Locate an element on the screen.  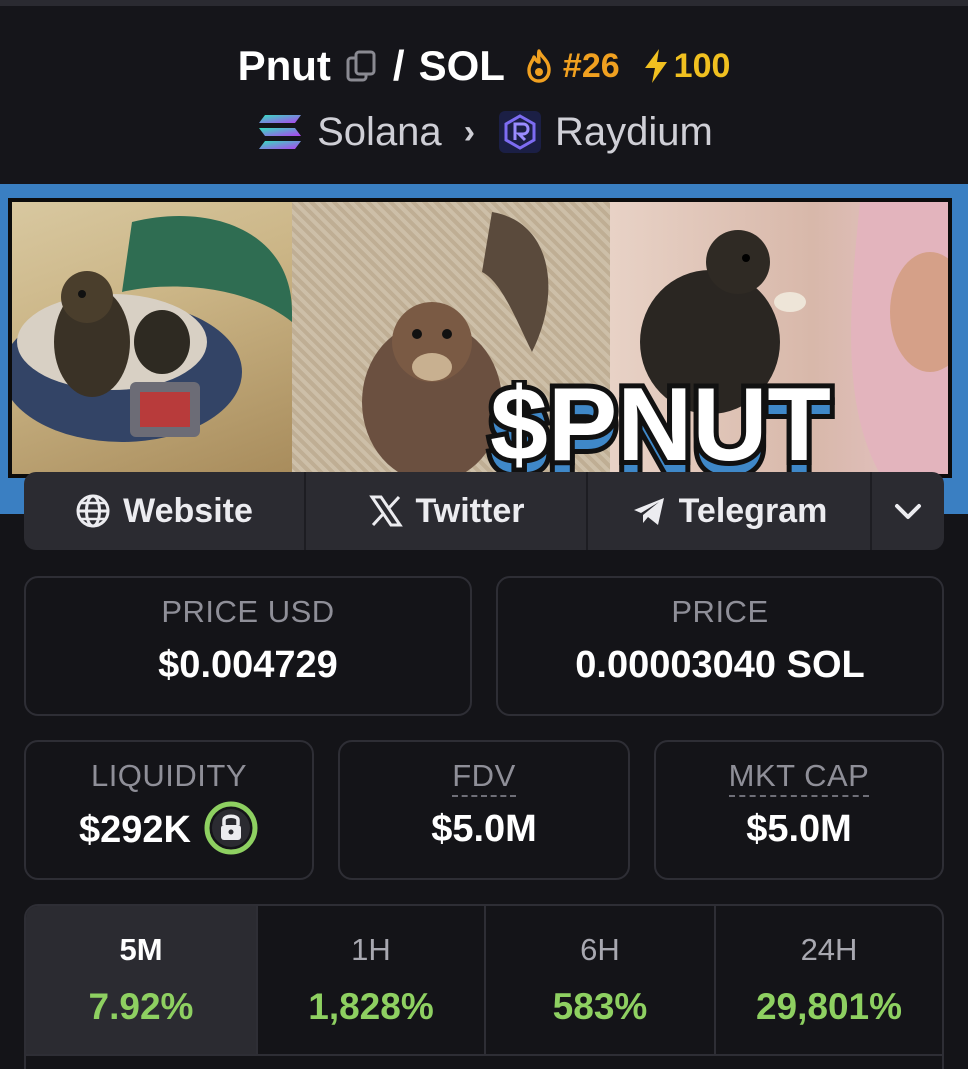
boost-count: 100 is located at coordinates (702, 66).